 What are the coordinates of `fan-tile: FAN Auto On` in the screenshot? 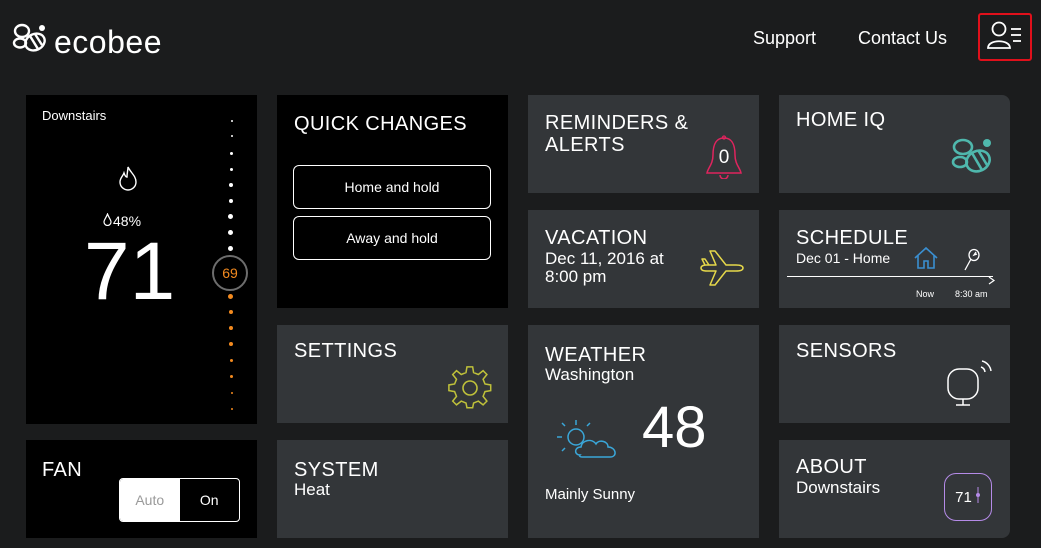 It's located at (141, 489).